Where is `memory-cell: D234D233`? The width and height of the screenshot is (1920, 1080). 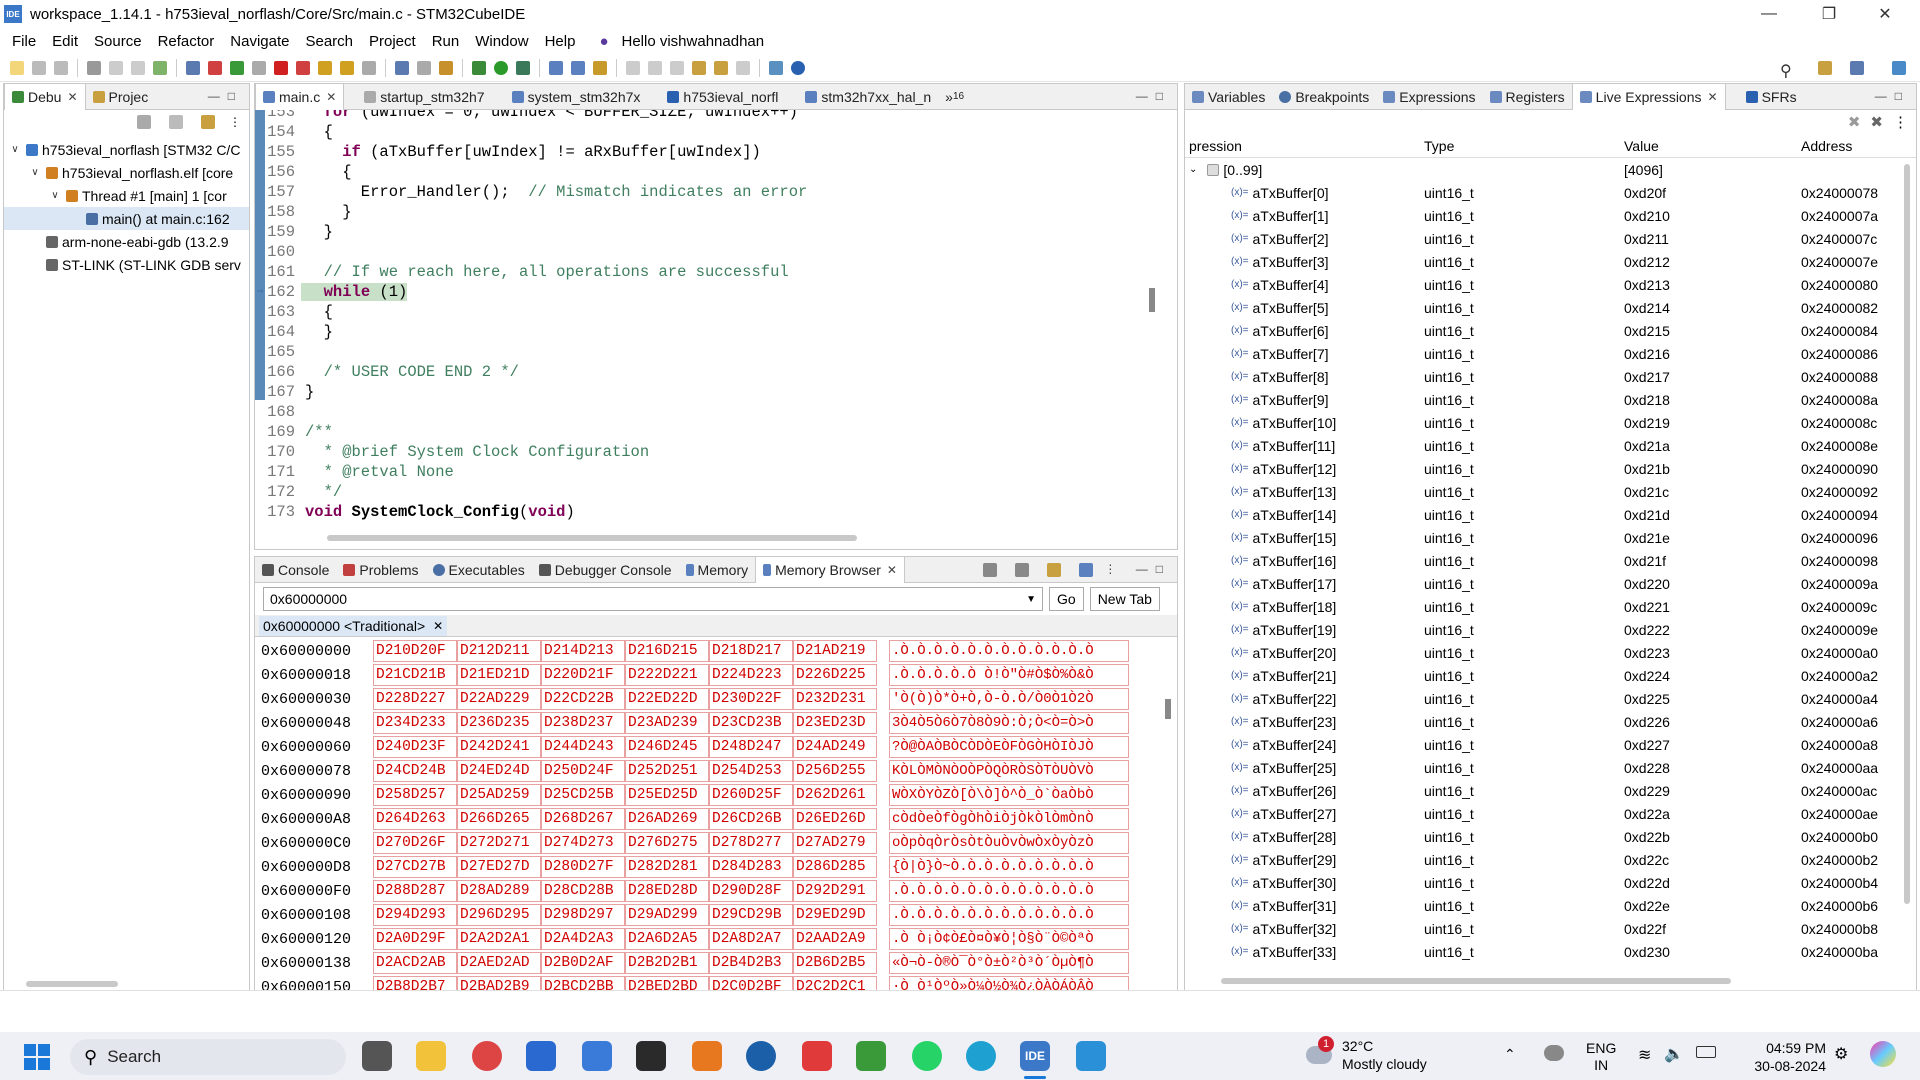
memory-cell: D234D233 is located at coordinates (415, 723).